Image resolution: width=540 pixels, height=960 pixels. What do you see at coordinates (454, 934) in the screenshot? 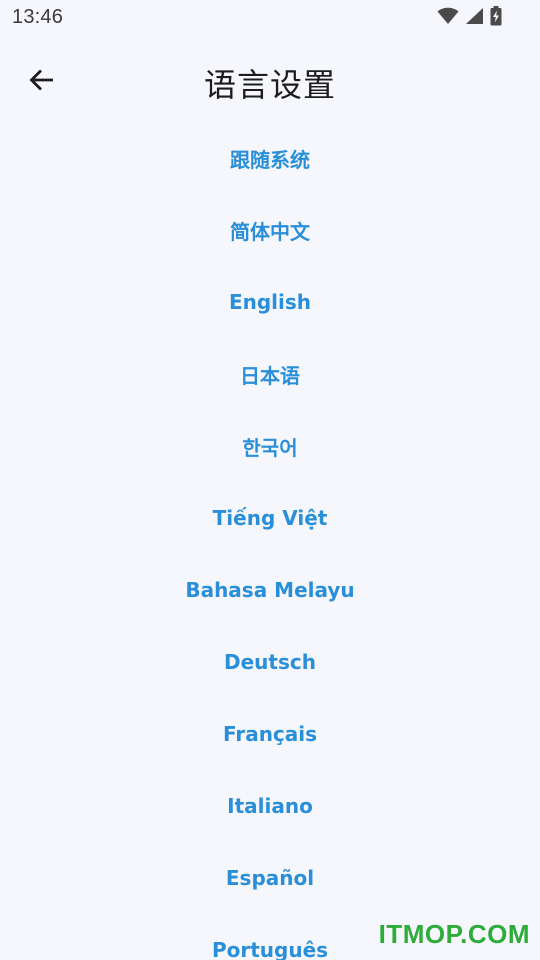
I see `watermark: ITMOP.COM` at bounding box center [454, 934].